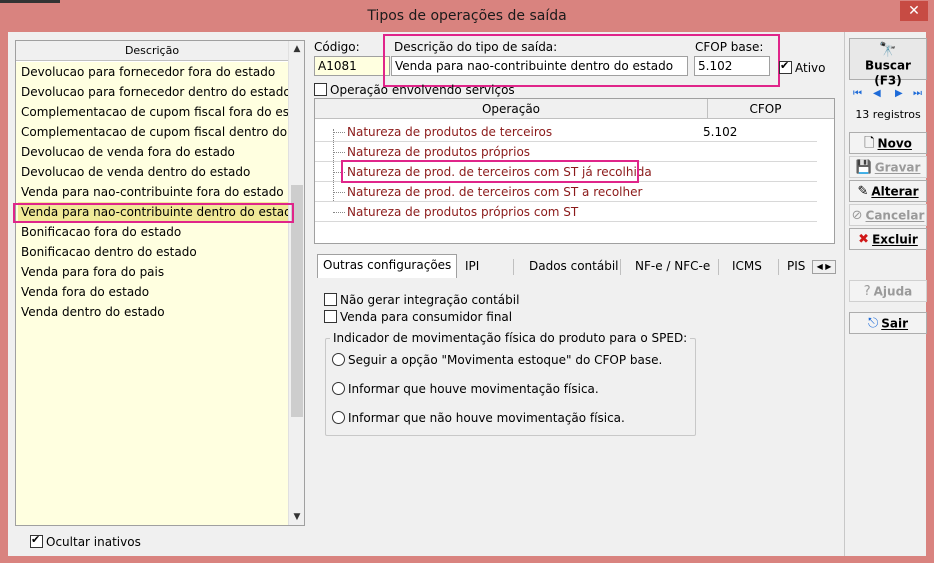 This screenshot has width=934, height=563. What do you see at coordinates (888, 73) in the screenshot?
I see `buscar-label: Buscar (F3)` at bounding box center [888, 73].